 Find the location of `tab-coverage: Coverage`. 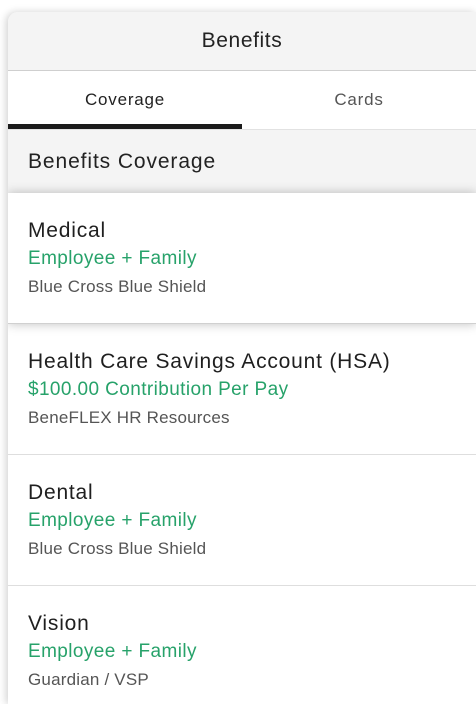

tab-coverage: Coverage is located at coordinates (125, 100).